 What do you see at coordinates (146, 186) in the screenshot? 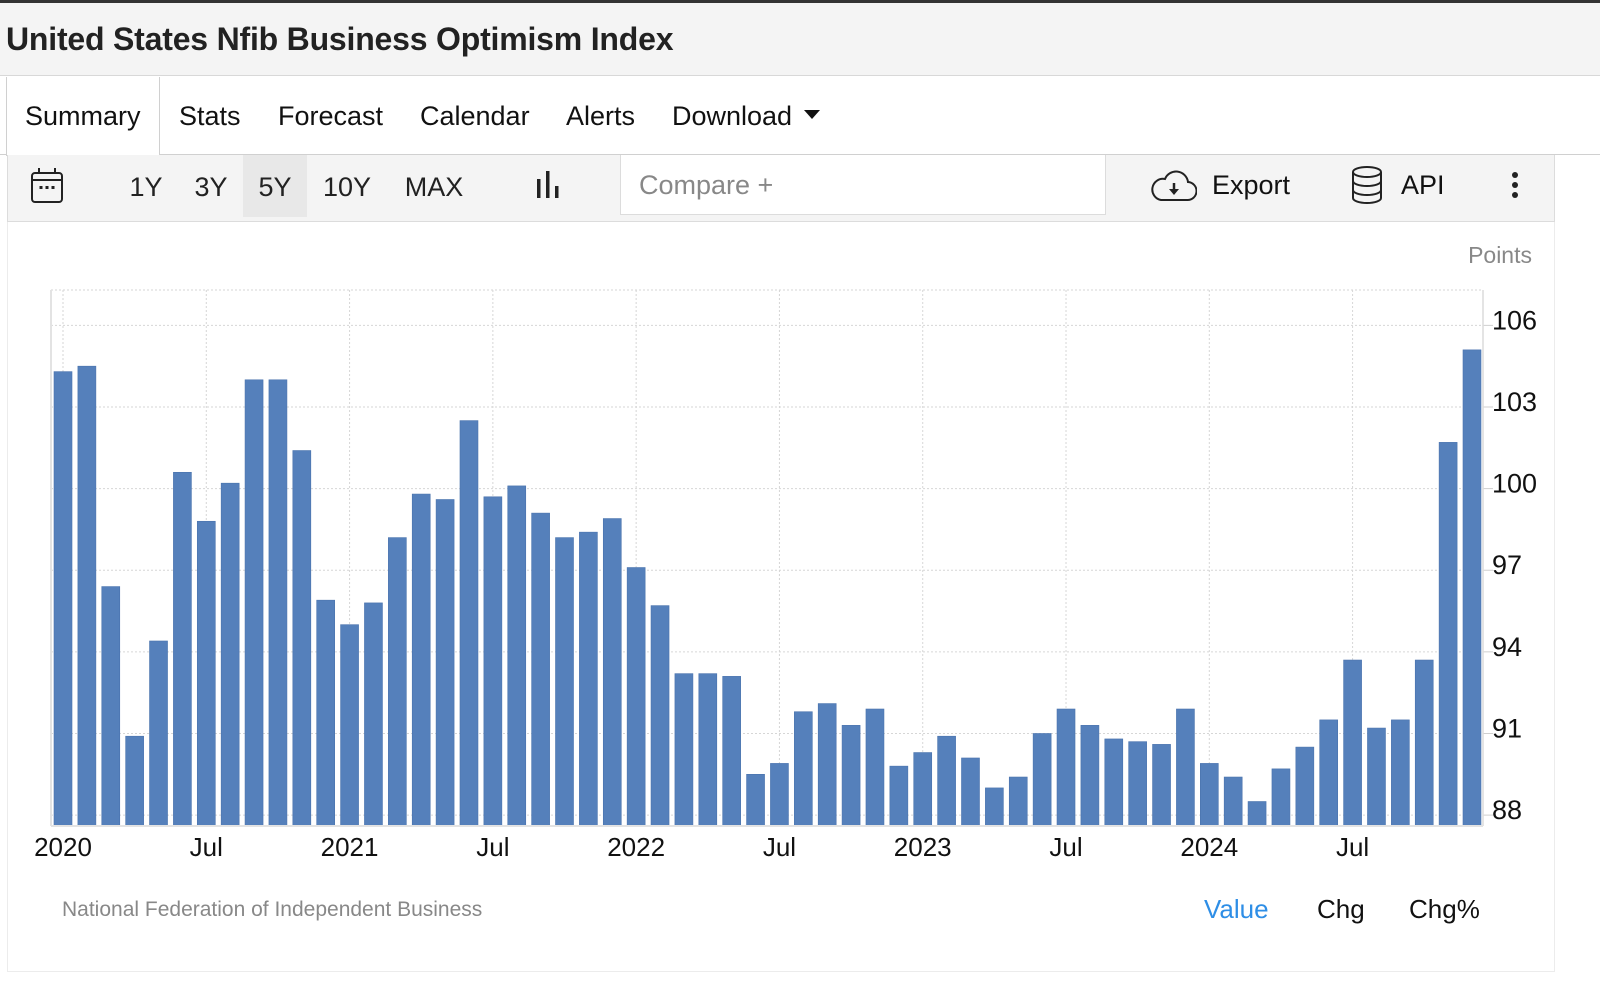
I see `range-1y-button: 1Y` at bounding box center [146, 186].